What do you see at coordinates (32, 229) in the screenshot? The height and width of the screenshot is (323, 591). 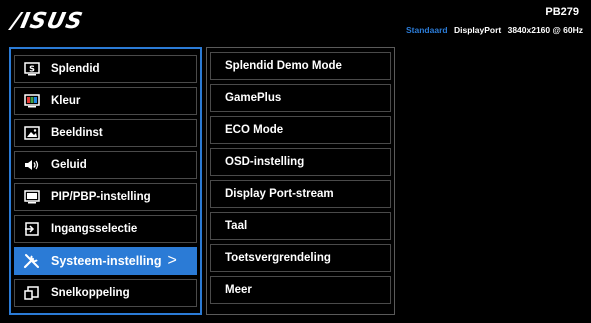 I see `input-icon` at bounding box center [32, 229].